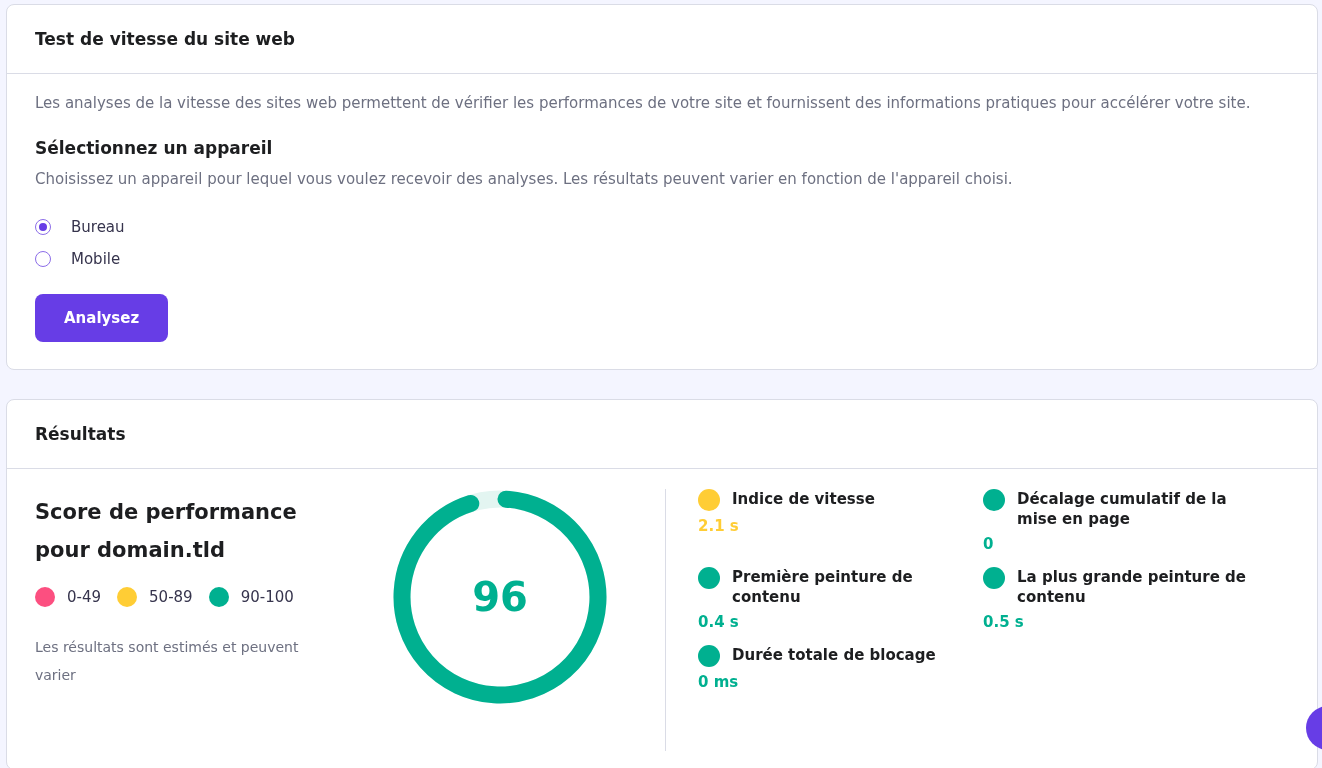 This screenshot has height=768, width=1322. What do you see at coordinates (171, 597) in the screenshot?
I see `legend-label: 50-89` at bounding box center [171, 597].